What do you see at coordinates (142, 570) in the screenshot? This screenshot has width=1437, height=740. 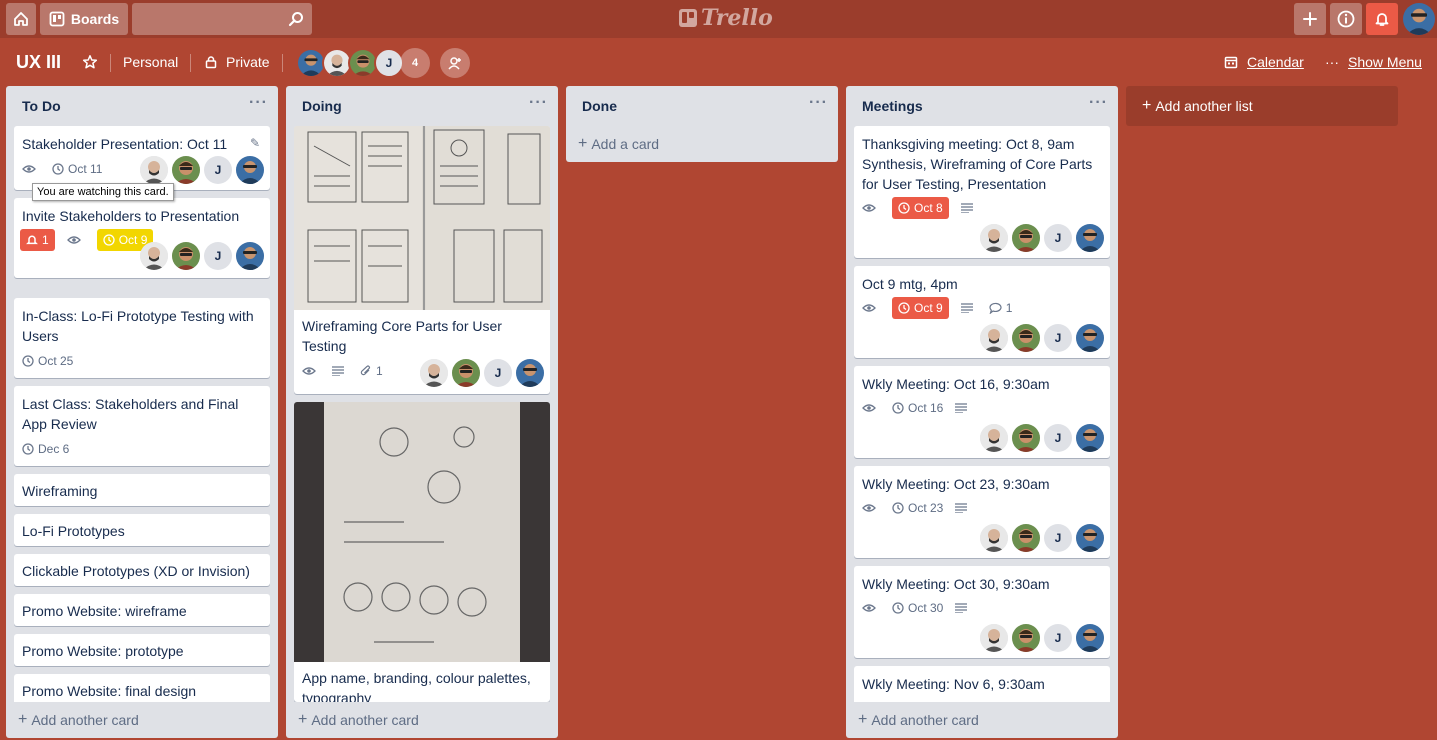 I see `card: Clickable Prototypes (XD or Invision)` at bounding box center [142, 570].